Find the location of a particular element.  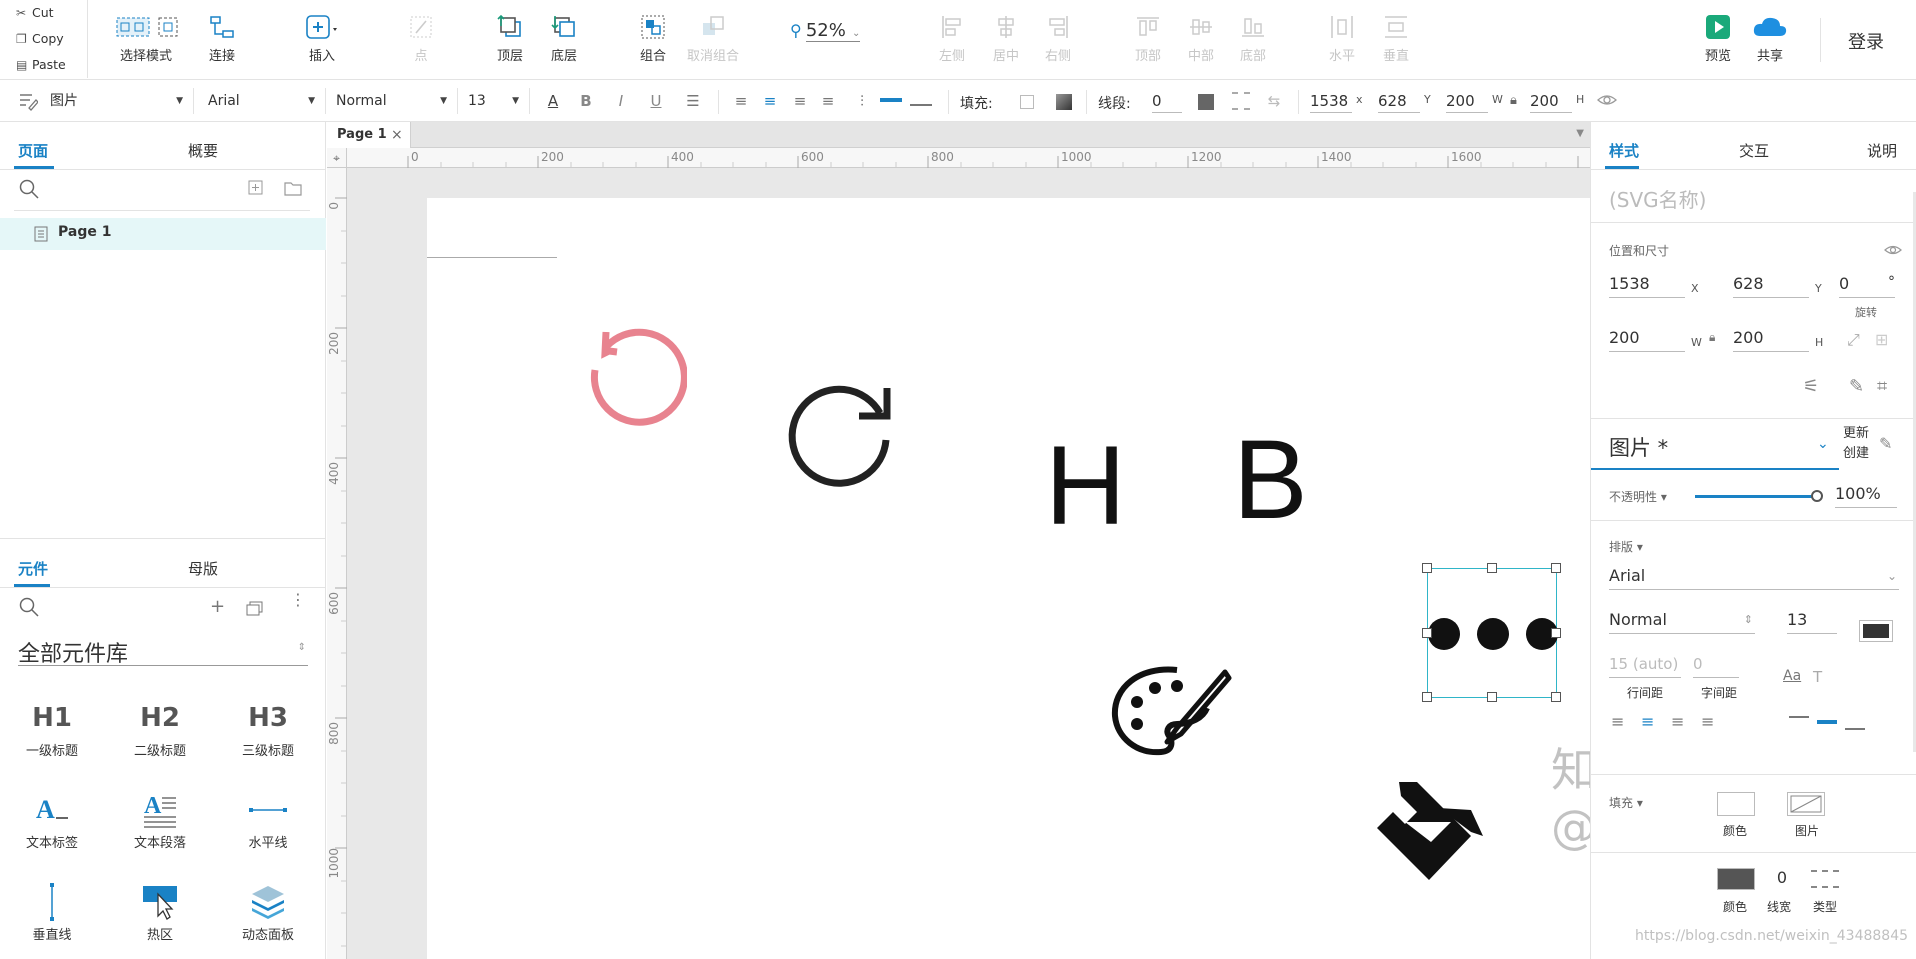

align-center-button: 居中 is located at coordinates (1006, 37).